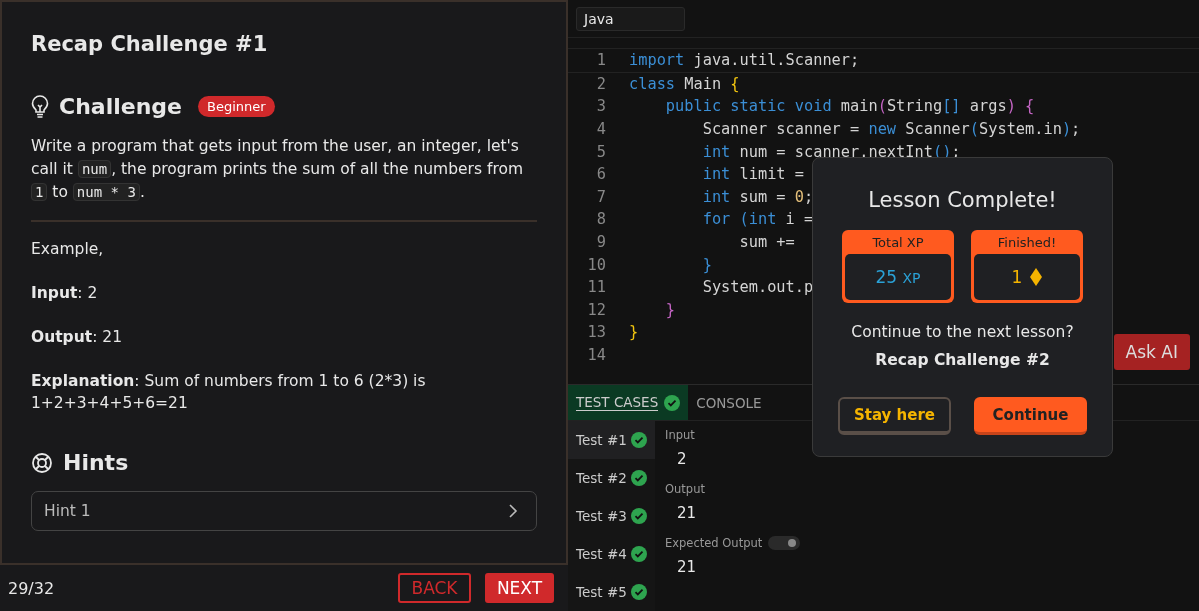  I want to click on code-line: Scanner scanner = new Scanner(System.in);, so click(891, 129).